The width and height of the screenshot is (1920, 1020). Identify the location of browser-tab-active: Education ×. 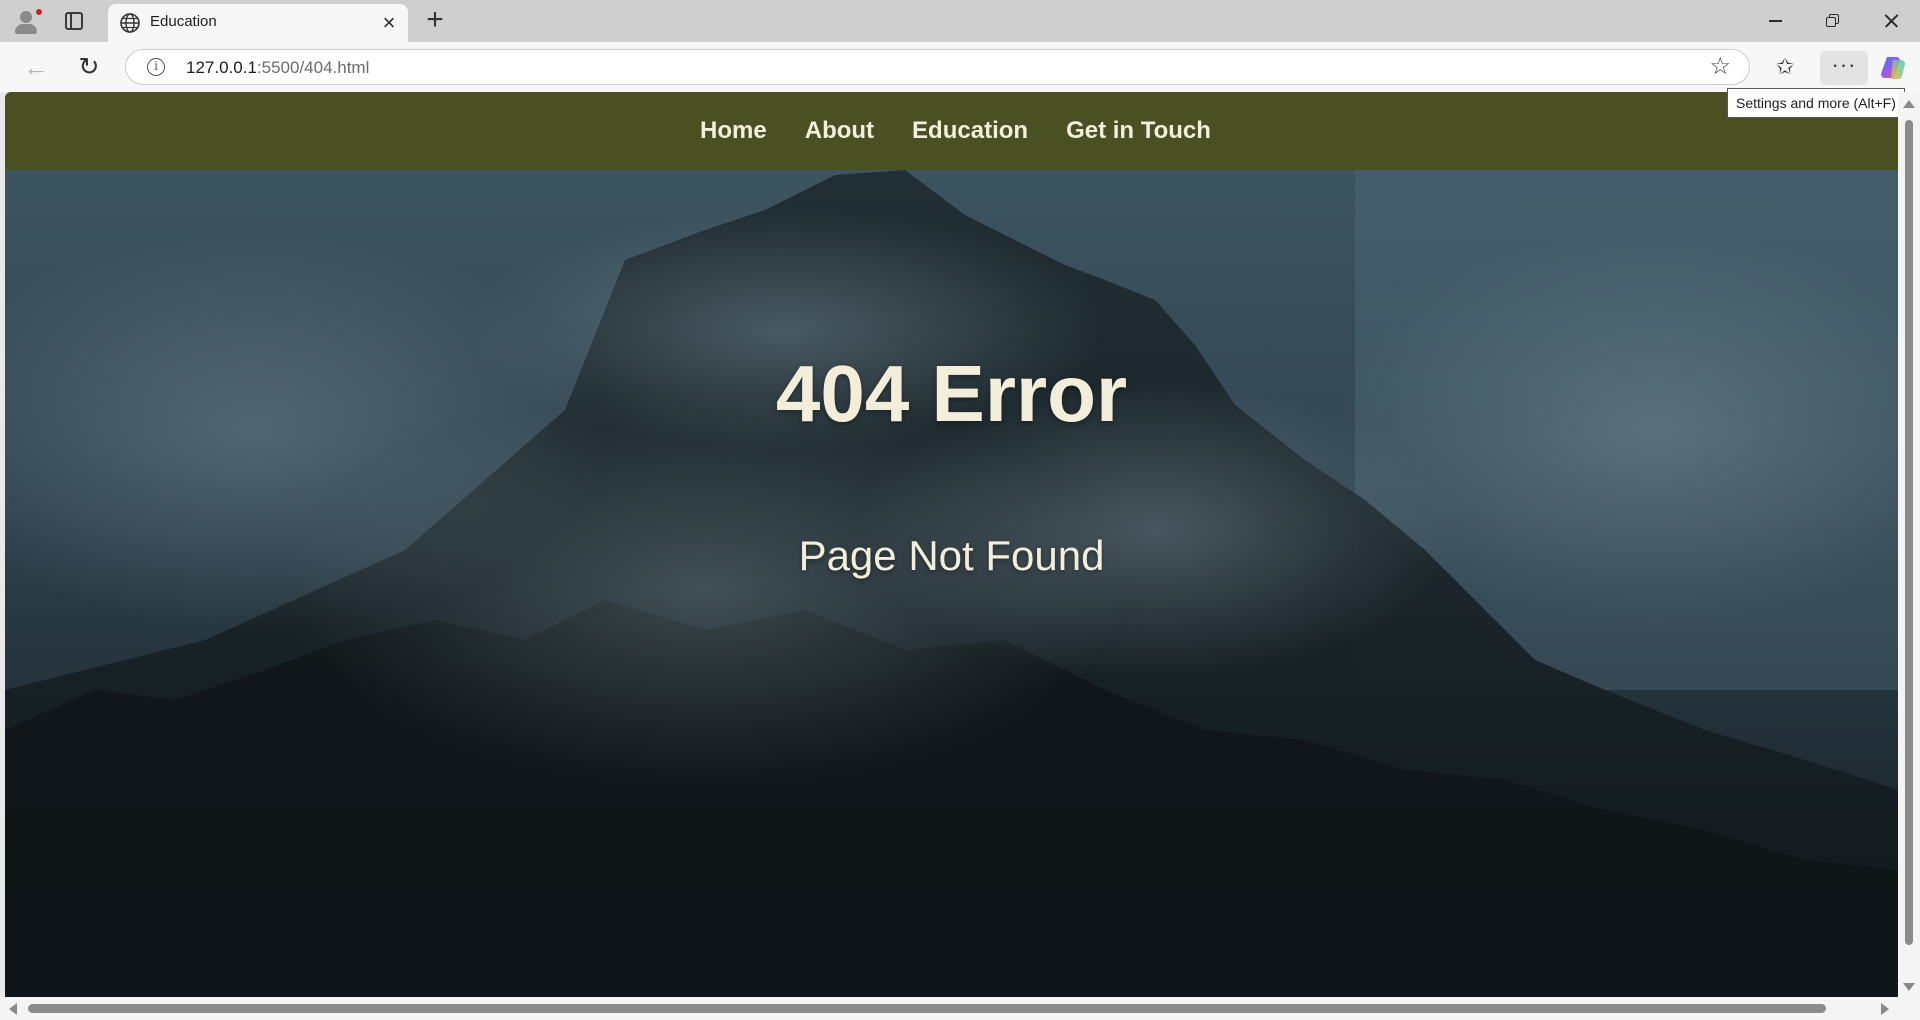
(258, 23).